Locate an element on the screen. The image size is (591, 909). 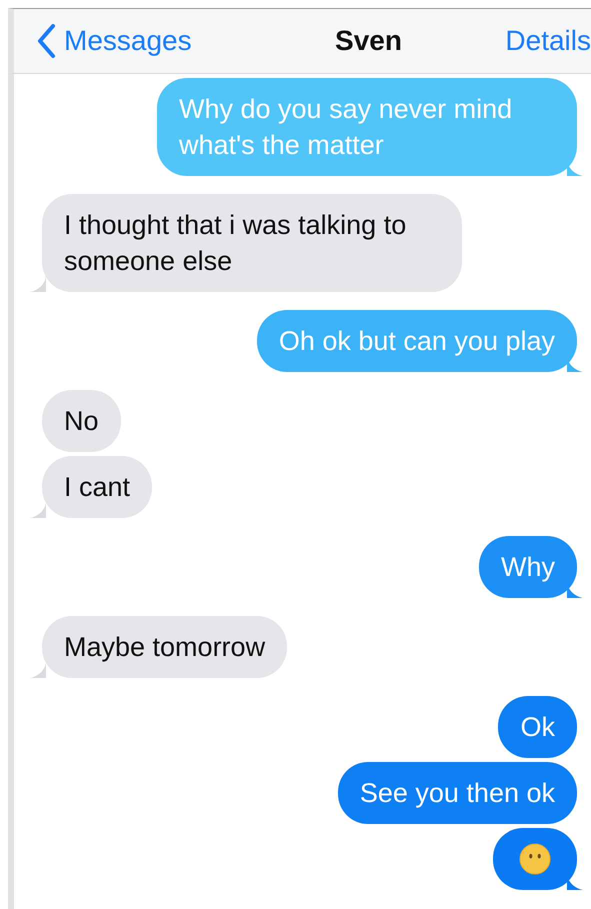
sent-message-bubble: Why do you say never mind what's the matter is located at coordinates (367, 127).